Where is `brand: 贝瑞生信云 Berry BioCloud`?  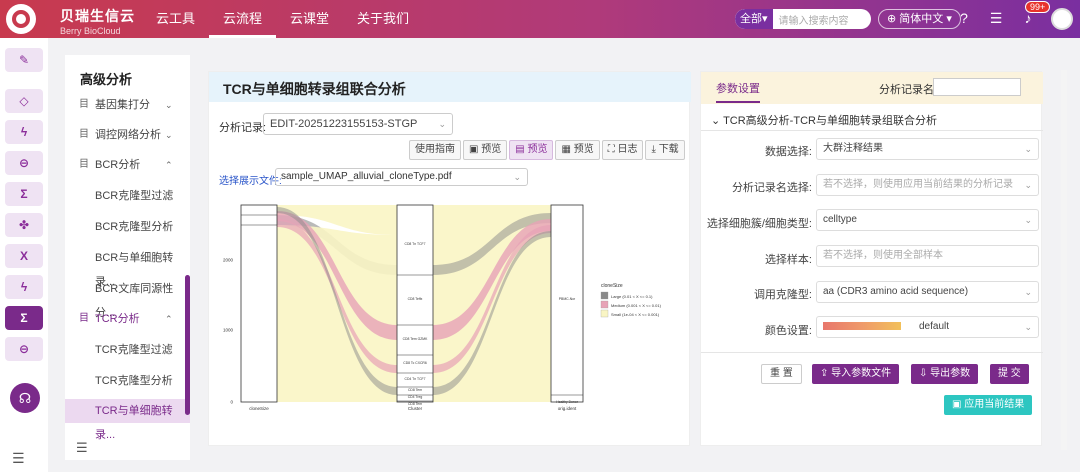
brand: 贝瑞生信云 Berry BioCloud is located at coordinates (97, 21).